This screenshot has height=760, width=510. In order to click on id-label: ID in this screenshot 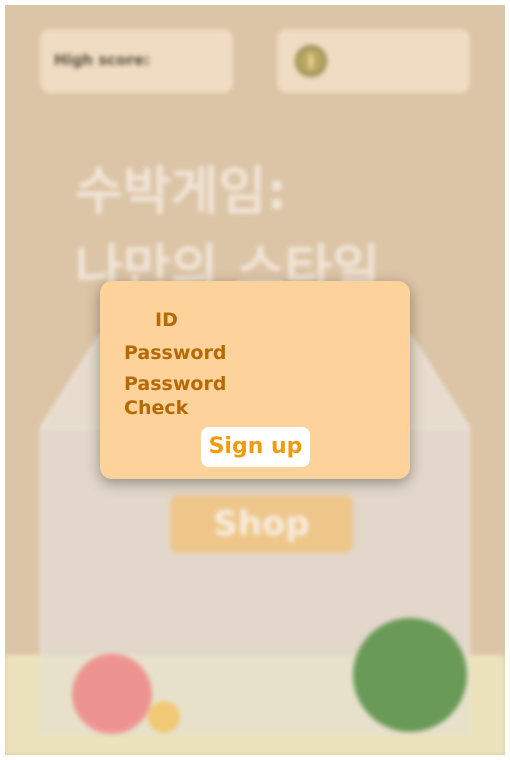, I will do `click(166, 320)`.